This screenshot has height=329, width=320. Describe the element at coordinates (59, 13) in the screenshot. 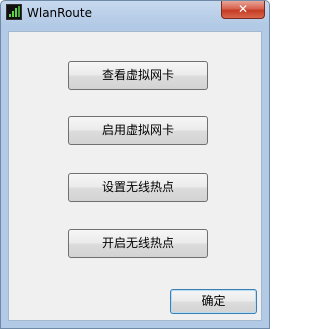

I see `window-title: WlanRoute` at that location.